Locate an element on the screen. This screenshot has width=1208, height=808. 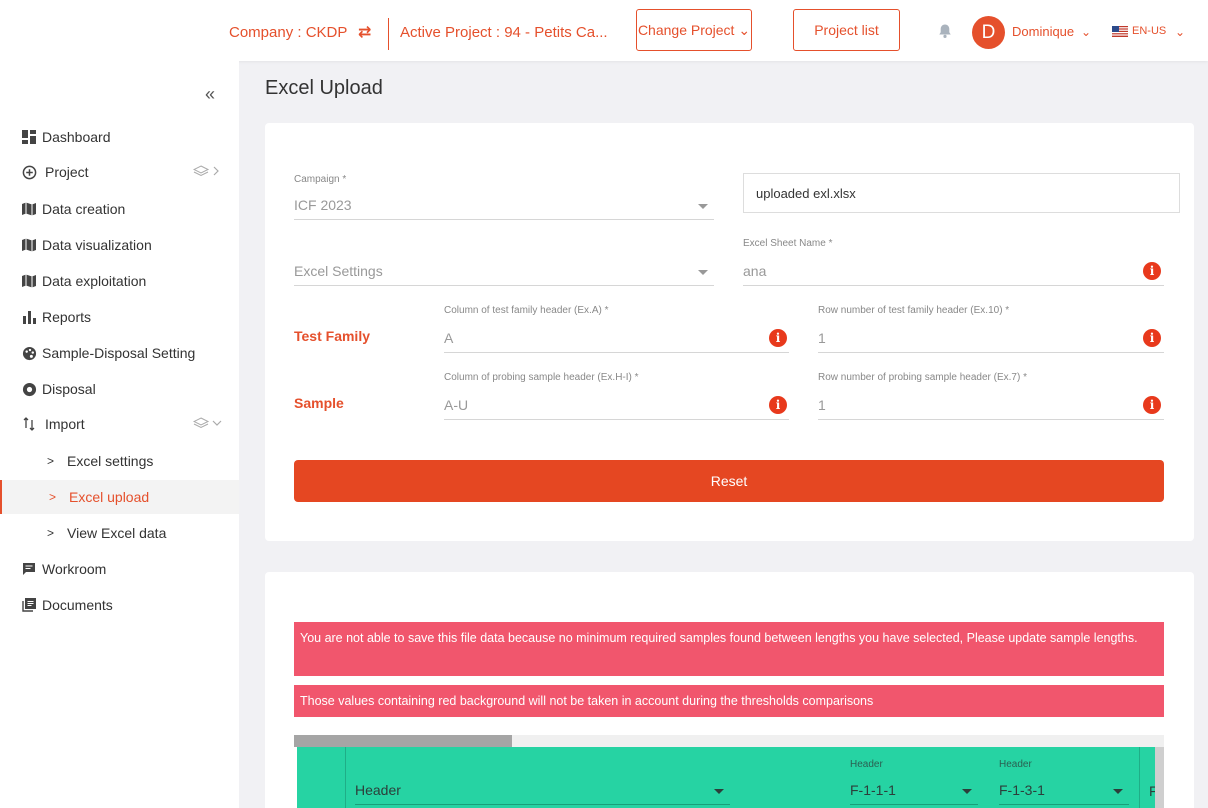
language-selector: EN-US is located at coordinates (1149, 31).